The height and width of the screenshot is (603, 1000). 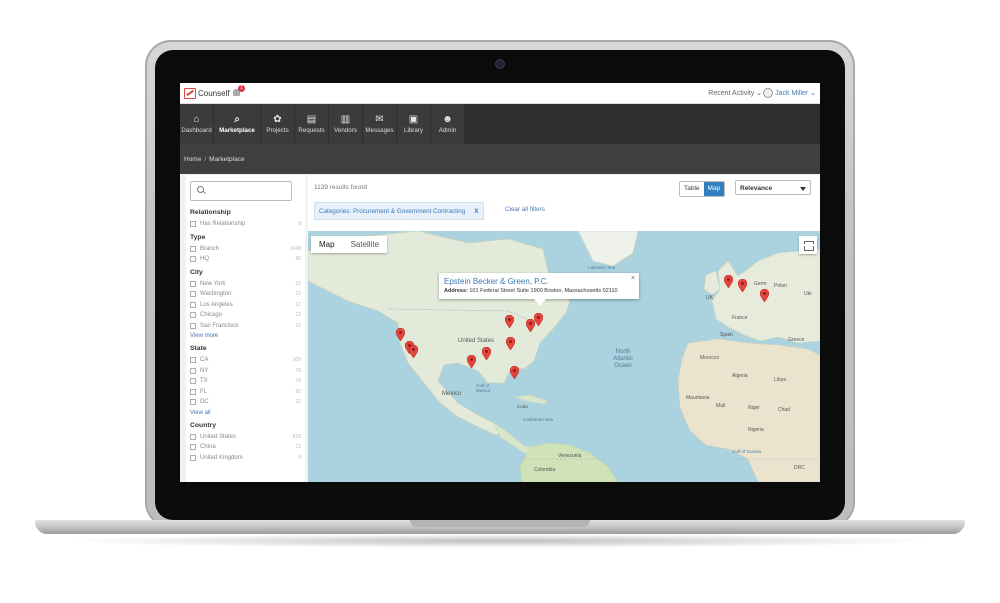 I want to click on filter-option: United Kingdom 9, so click(x=245, y=458).